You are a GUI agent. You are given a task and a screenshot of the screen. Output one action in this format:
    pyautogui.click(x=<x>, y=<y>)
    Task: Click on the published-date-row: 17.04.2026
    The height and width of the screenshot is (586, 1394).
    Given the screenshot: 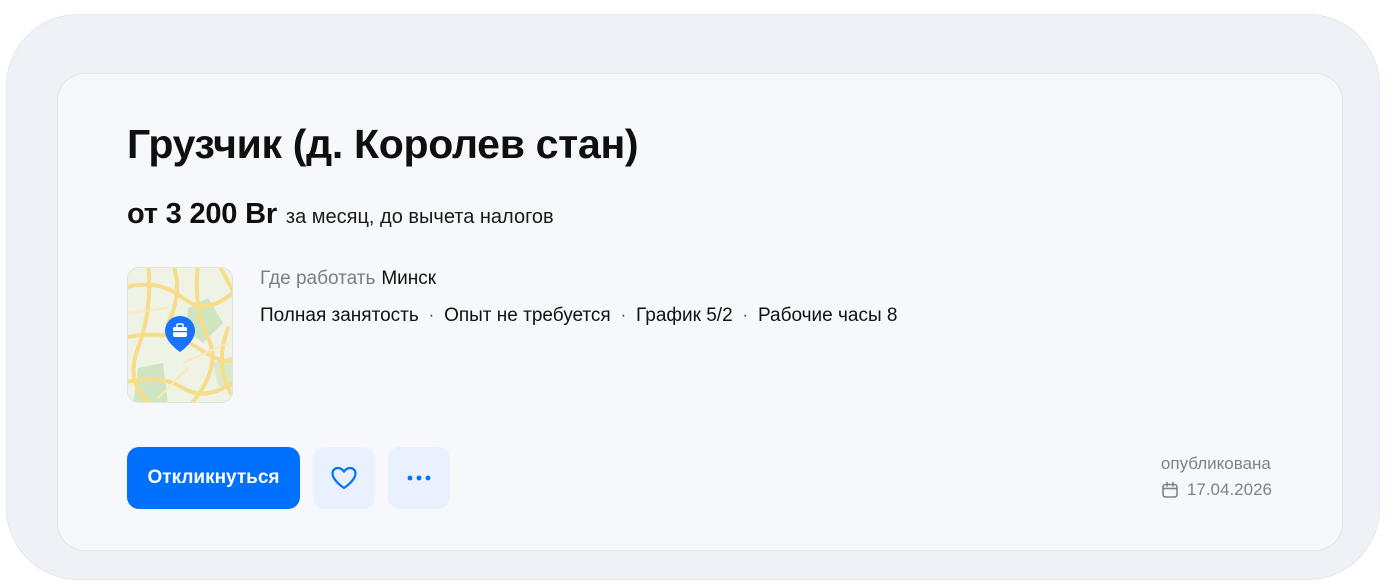 What is the action you would take?
    pyautogui.click(x=1216, y=490)
    